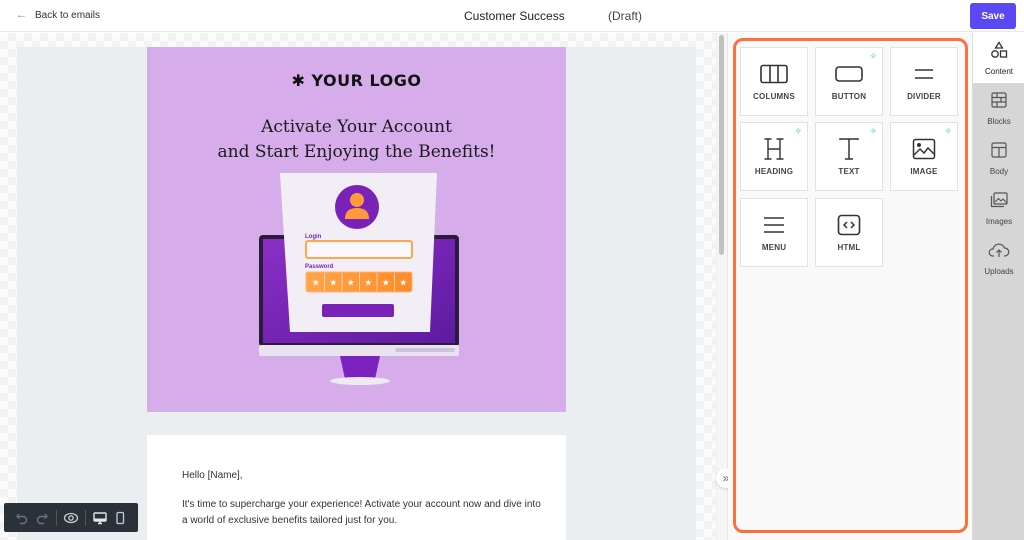 This screenshot has height=540, width=1024. What do you see at coordinates (849, 171) in the screenshot?
I see `tile-label: TEXT` at bounding box center [849, 171].